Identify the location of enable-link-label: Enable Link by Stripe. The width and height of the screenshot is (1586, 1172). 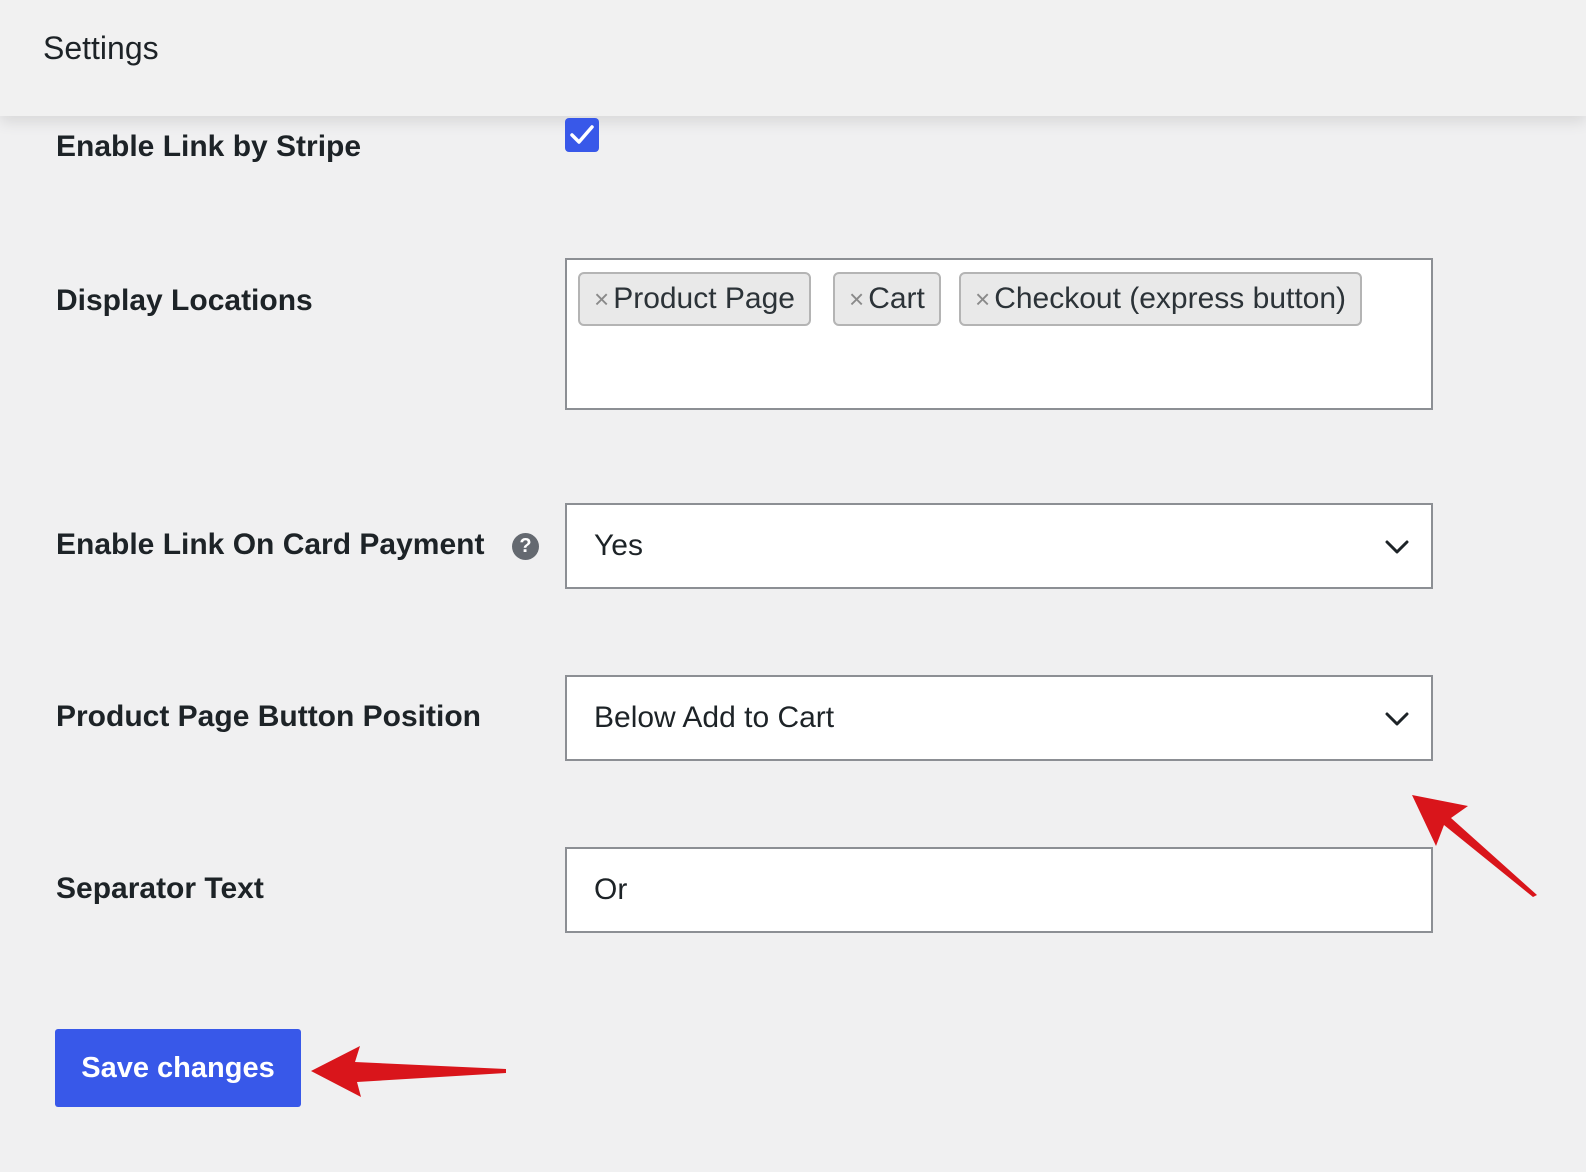
(209, 146).